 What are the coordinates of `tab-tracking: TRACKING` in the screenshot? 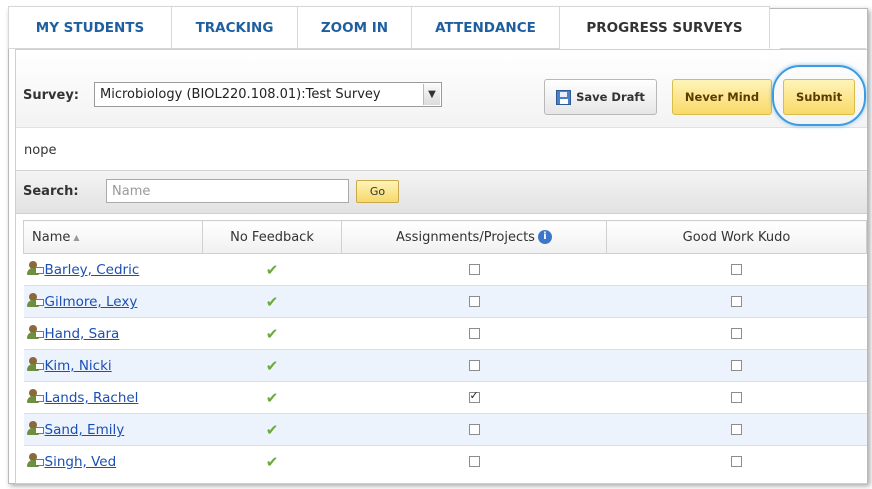 It's located at (235, 27).